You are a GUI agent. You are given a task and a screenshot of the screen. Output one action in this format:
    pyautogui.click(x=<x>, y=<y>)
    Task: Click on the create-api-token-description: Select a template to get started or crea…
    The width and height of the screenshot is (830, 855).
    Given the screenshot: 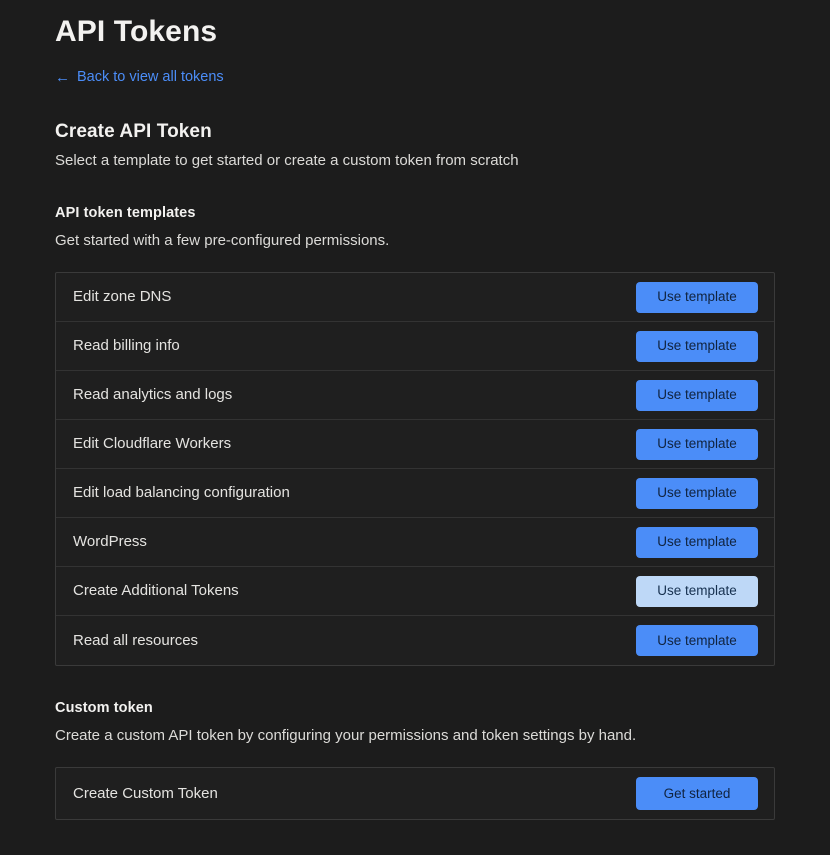 What is the action you would take?
    pyautogui.click(x=287, y=160)
    